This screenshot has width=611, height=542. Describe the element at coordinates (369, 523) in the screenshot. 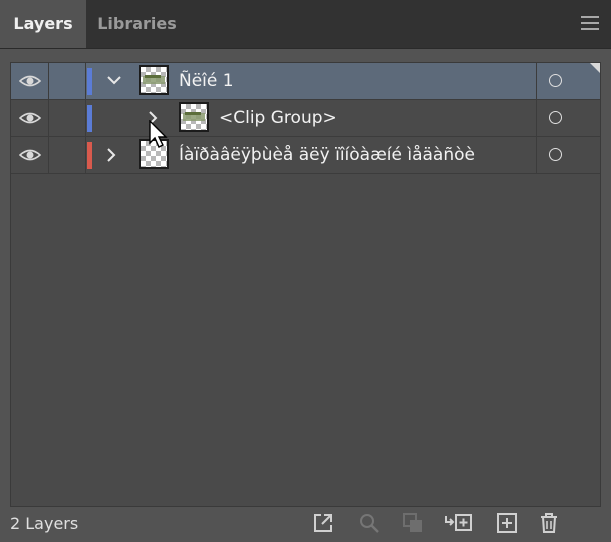

I see `search-icon` at that location.